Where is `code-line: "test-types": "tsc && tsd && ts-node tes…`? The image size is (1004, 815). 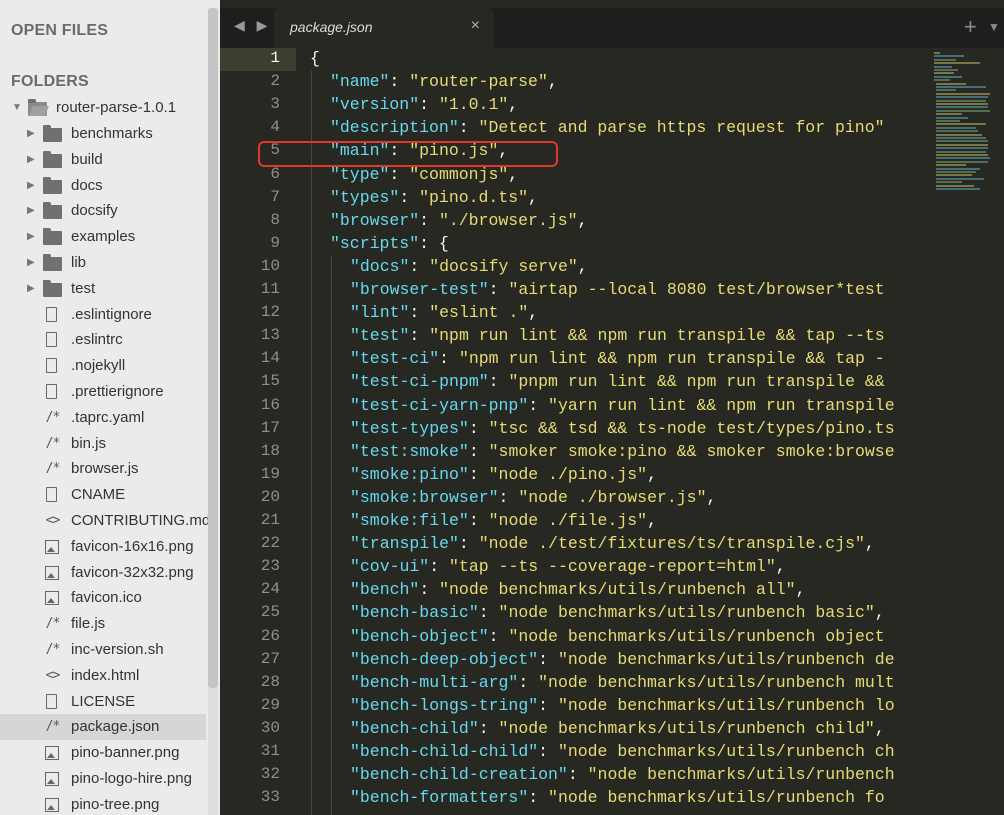
code-line: "test-types": "tsc && tsd && ts-node tes… is located at coordinates (622, 428).